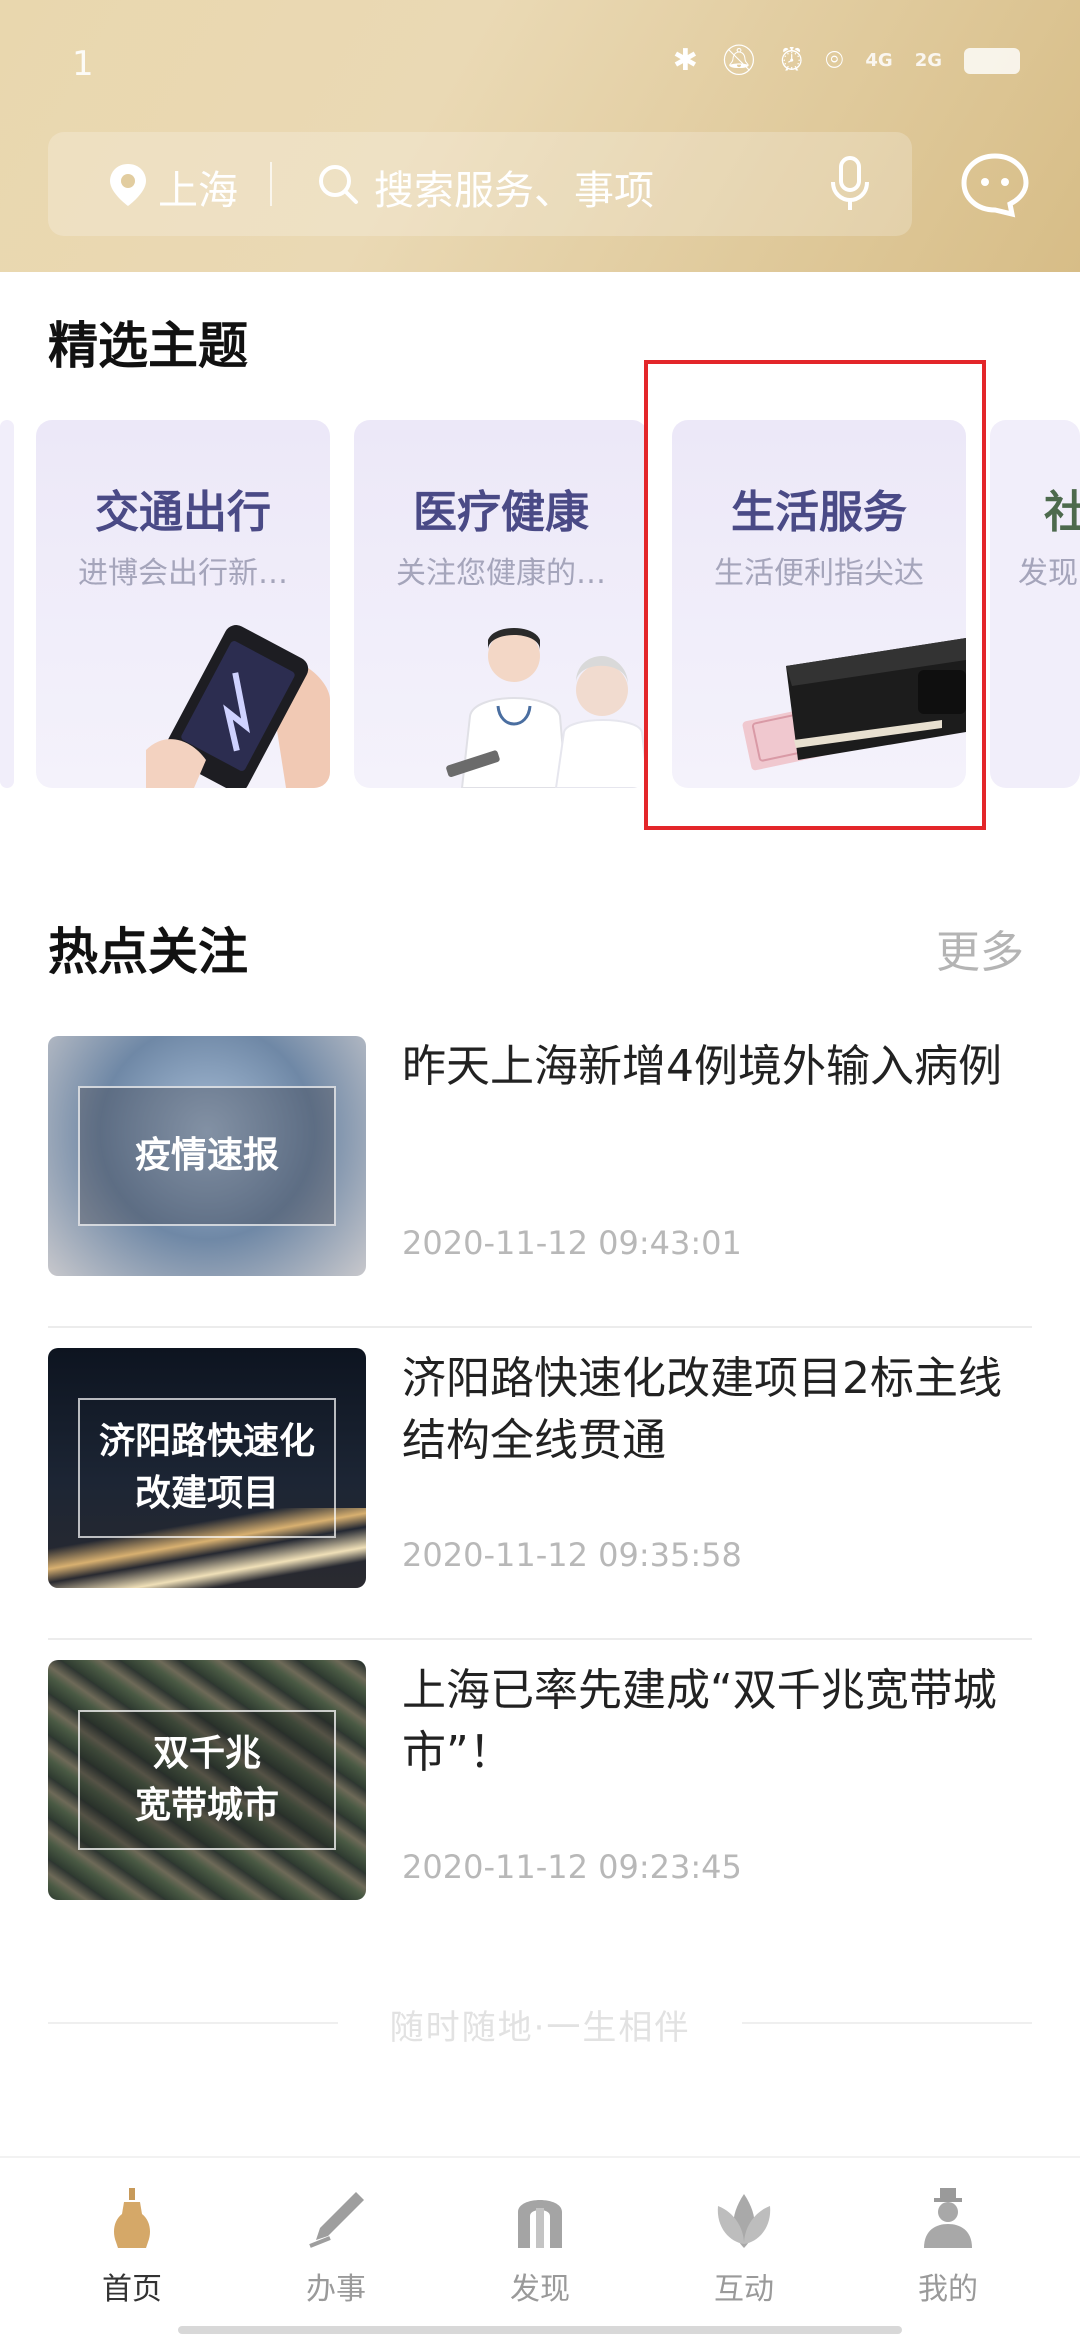 This screenshot has height=2340, width=1080. I want to click on bottom-nav: 首页 办事 发现 互动 我的, so click(540, 2248).